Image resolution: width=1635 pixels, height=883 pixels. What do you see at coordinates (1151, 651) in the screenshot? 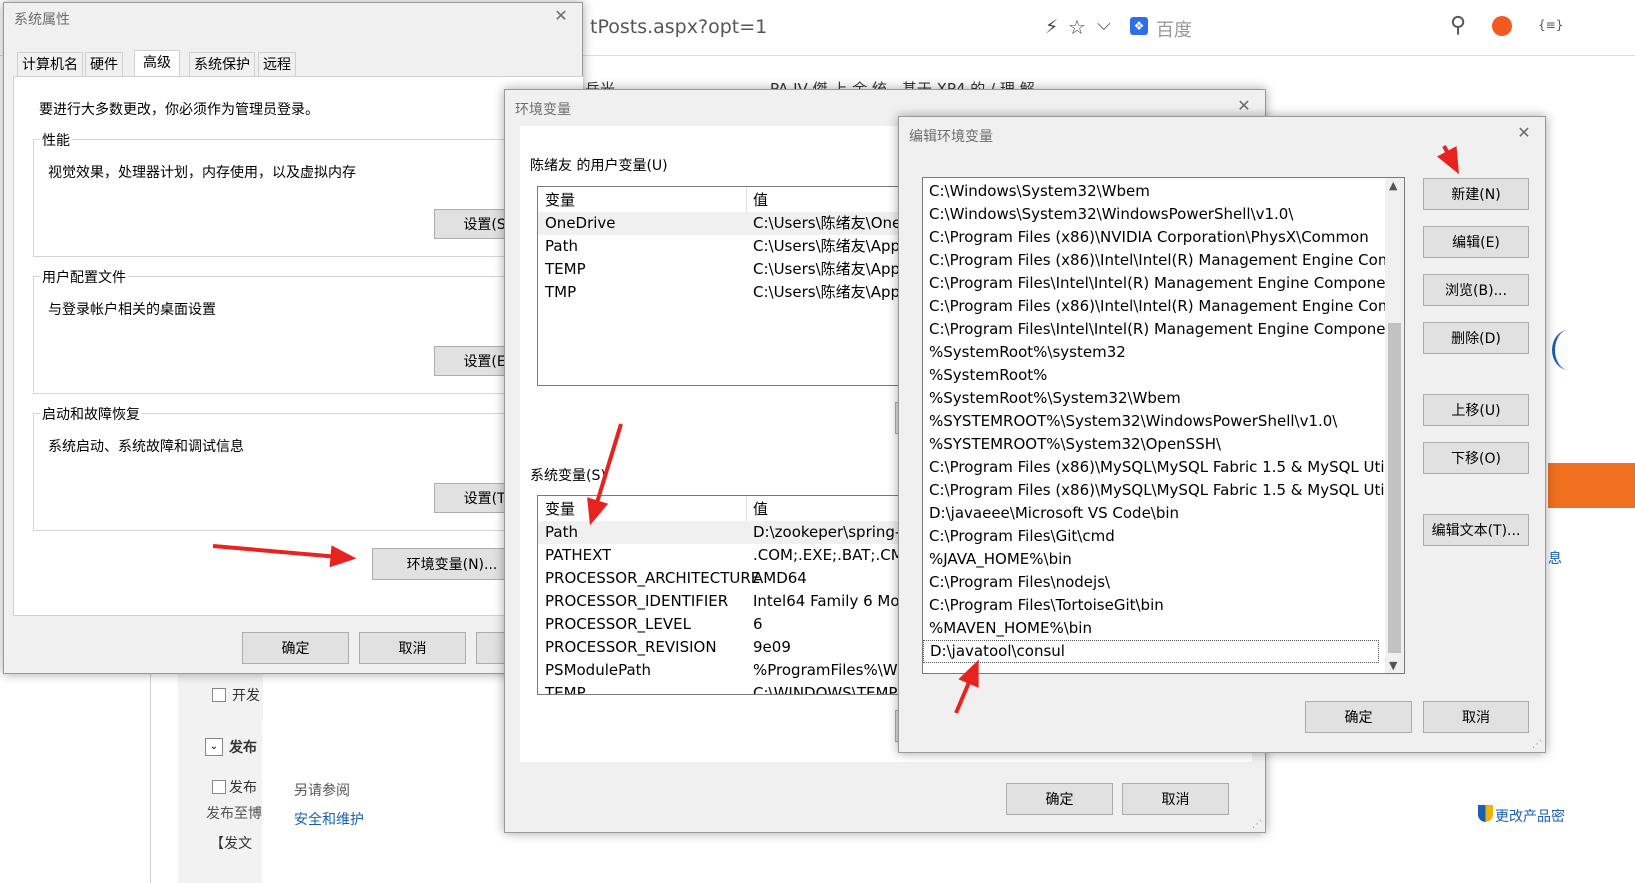
I see `list-item: D:\javatool\consul` at bounding box center [1151, 651].